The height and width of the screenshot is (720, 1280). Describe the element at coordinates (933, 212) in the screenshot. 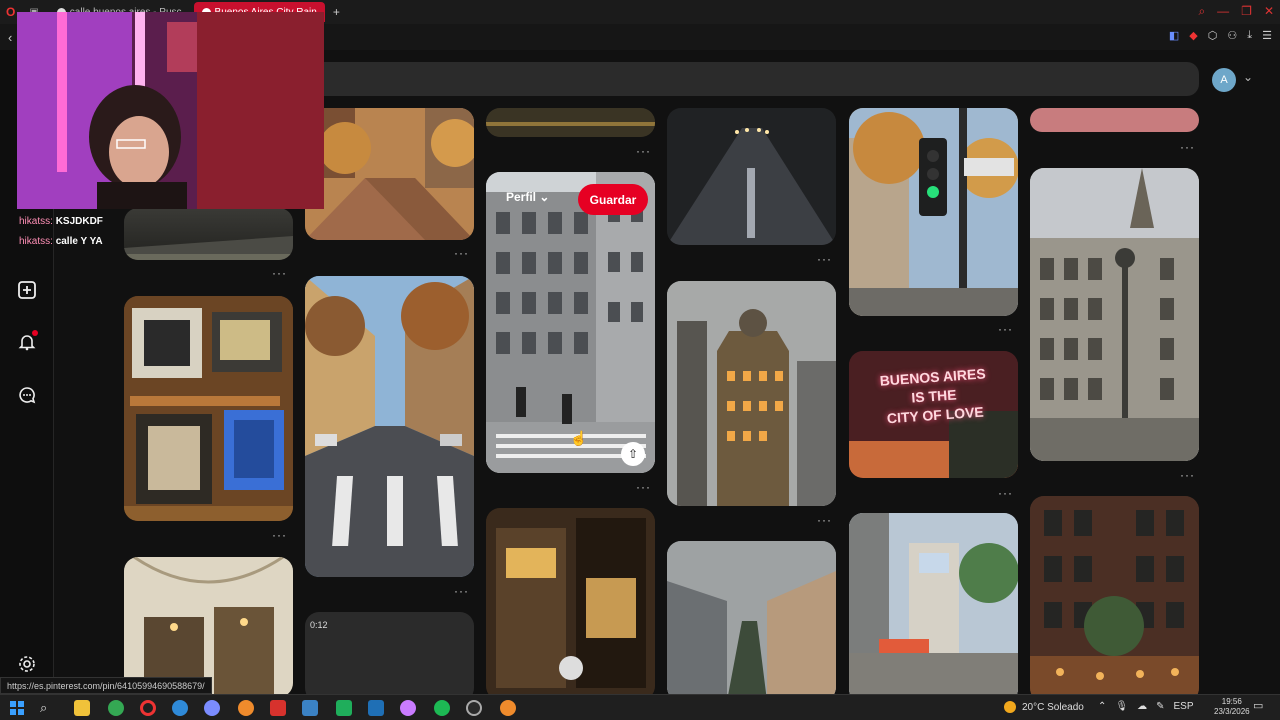

I see `pin-traffic-light` at that location.